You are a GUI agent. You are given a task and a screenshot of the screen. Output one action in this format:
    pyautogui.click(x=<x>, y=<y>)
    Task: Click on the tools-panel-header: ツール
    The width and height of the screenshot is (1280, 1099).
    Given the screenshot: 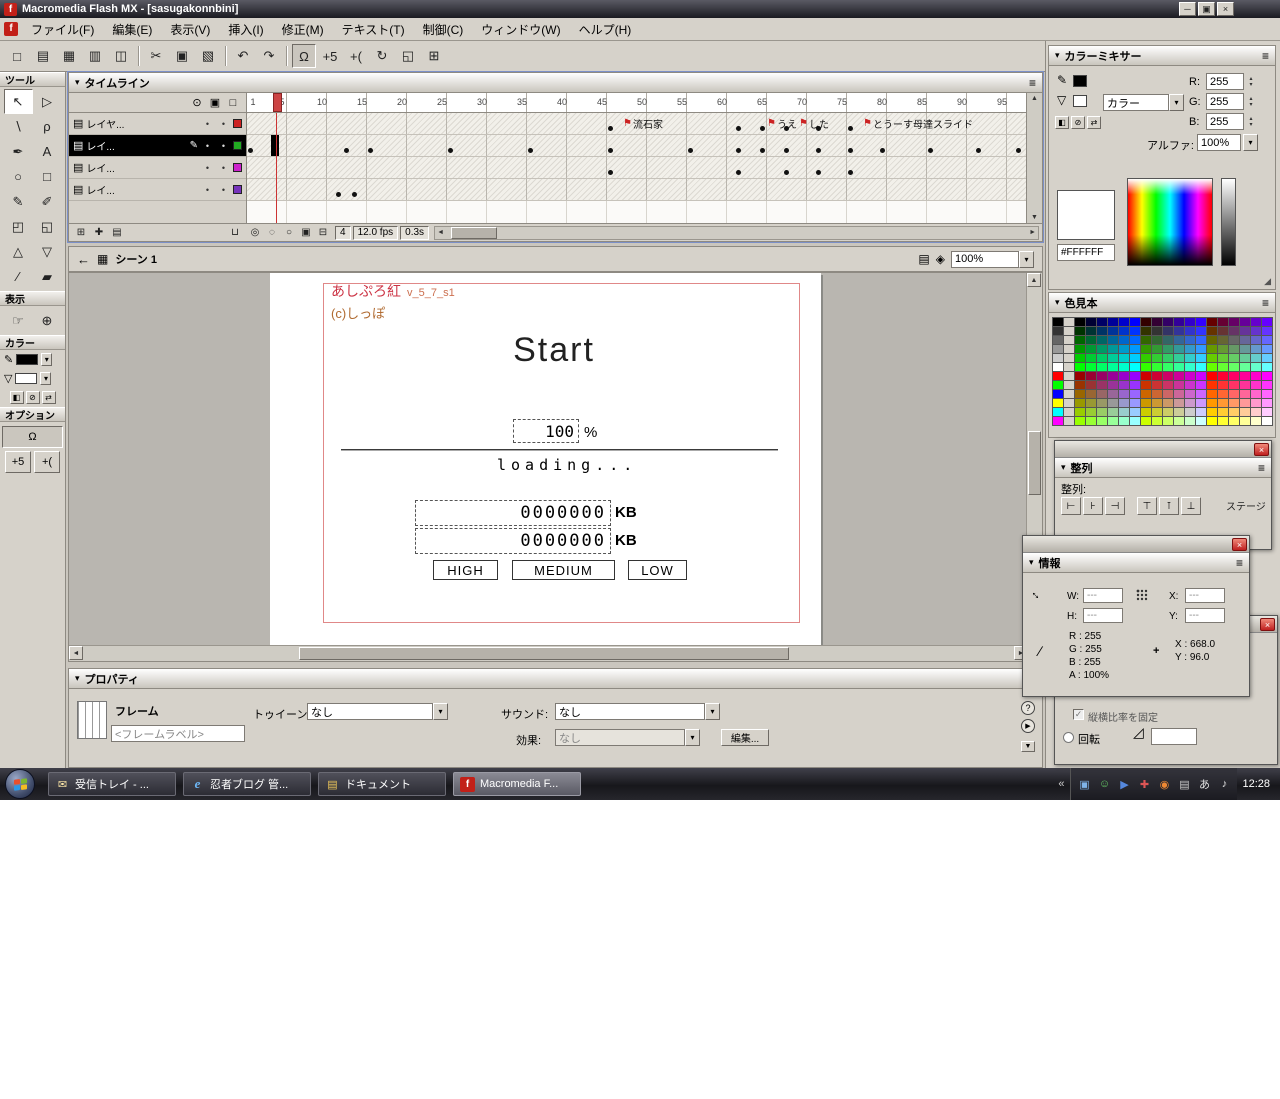 What is the action you would take?
    pyautogui.click(x=32, y=79)
    